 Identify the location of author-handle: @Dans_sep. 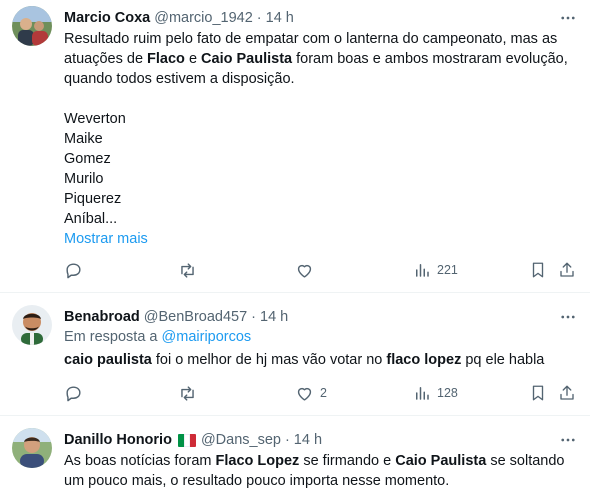
(241, 440).